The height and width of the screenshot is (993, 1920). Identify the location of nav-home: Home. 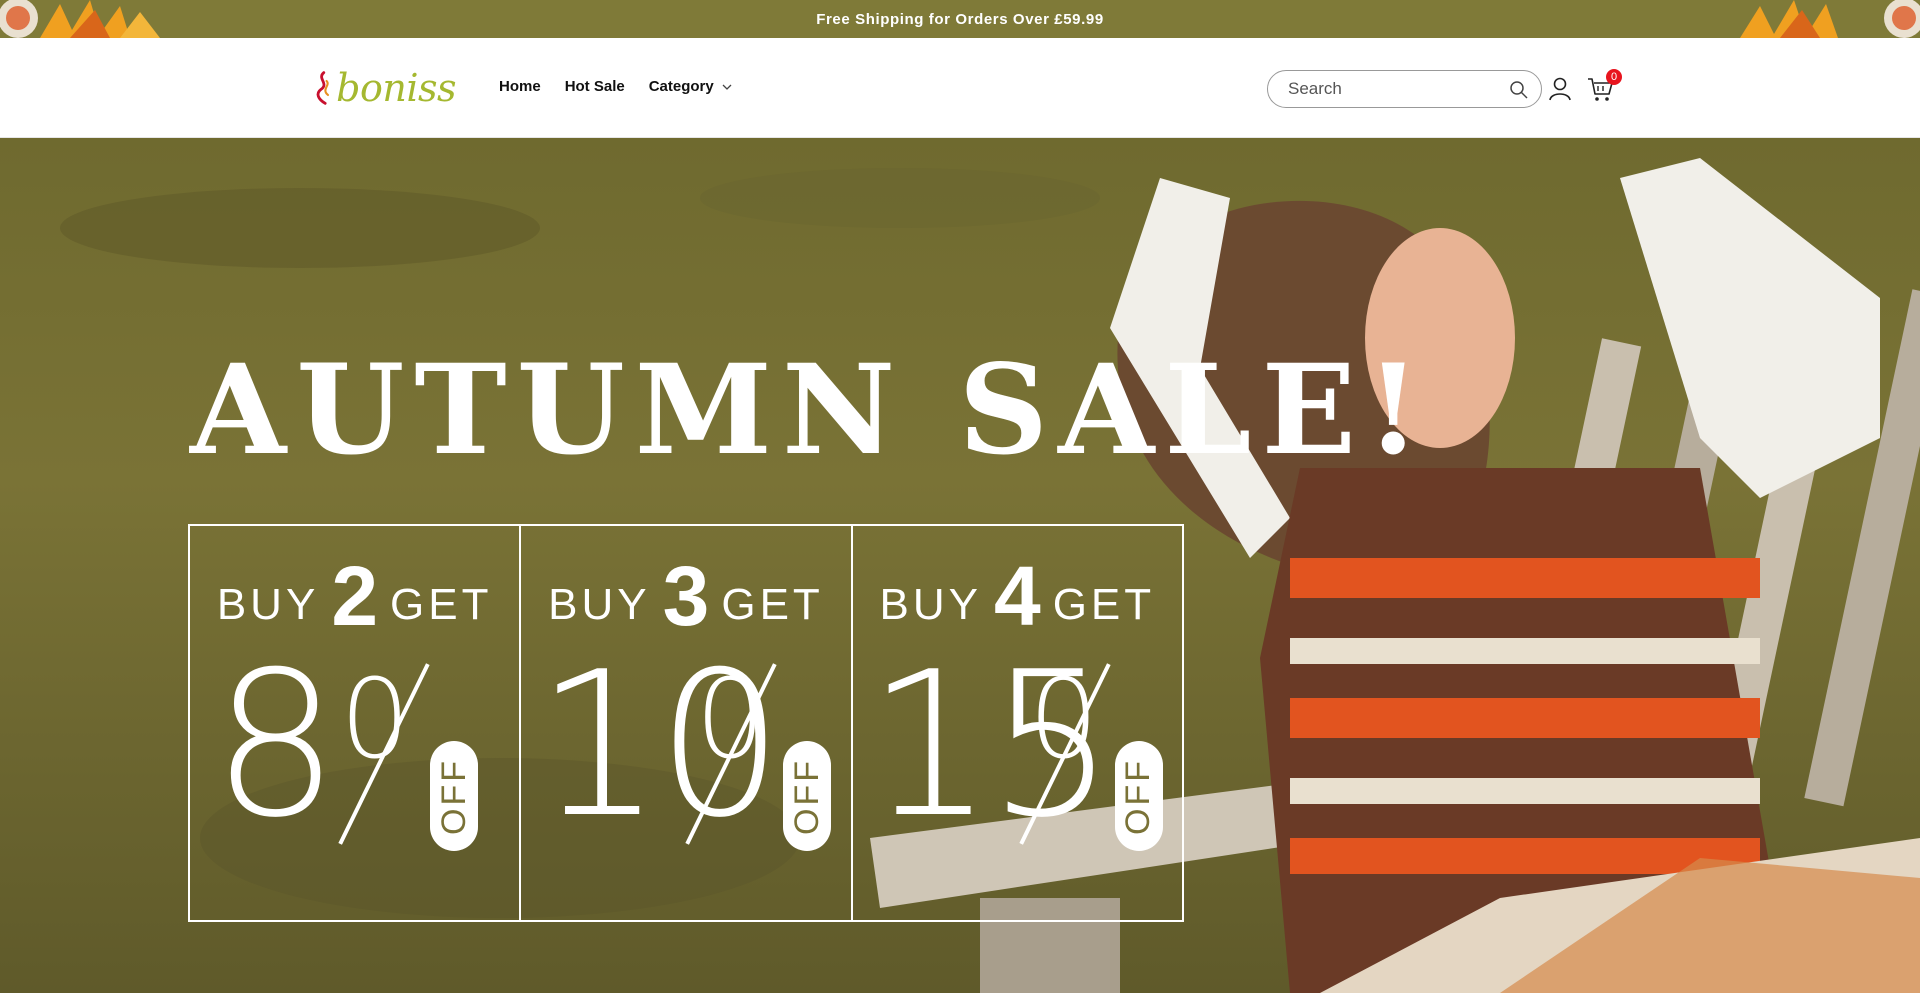
(520, 86).